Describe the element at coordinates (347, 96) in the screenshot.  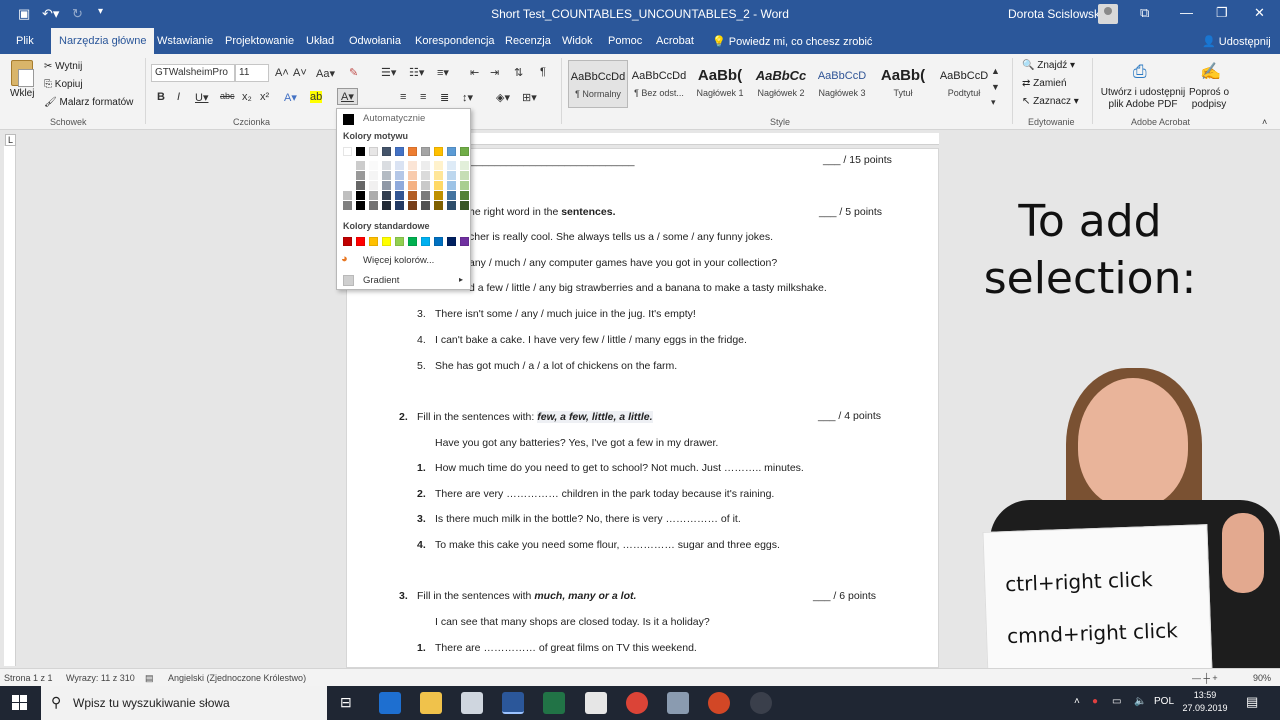
I see `font-color-icon: A▾` at that location.